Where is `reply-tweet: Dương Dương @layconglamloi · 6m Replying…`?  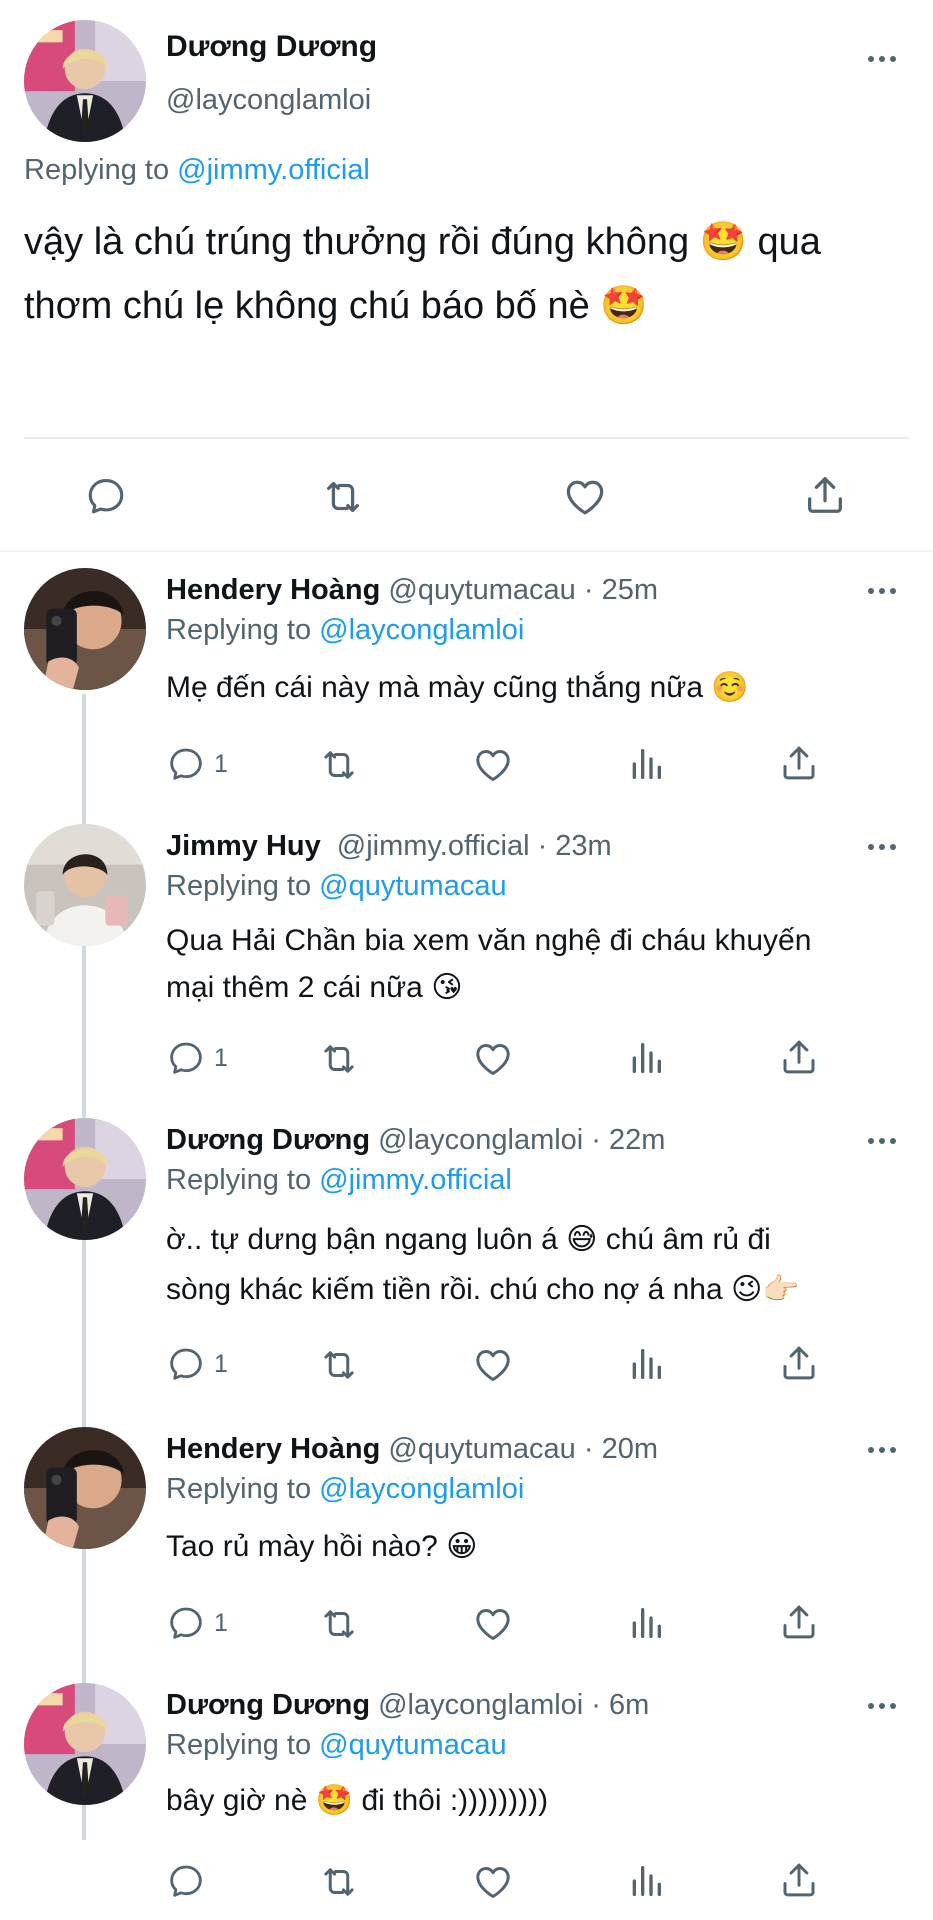 reply-tweet: Dương Dương @layconglamloi · 6m Replying… is located at coordinates (466, 1801).